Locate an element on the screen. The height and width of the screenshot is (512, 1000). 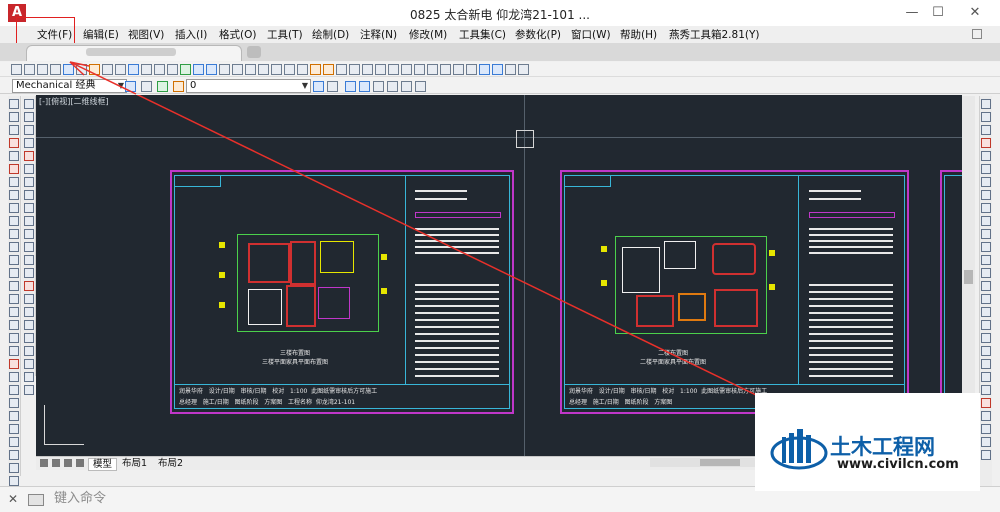
hatch-icon is located at coordinates (14, 286).